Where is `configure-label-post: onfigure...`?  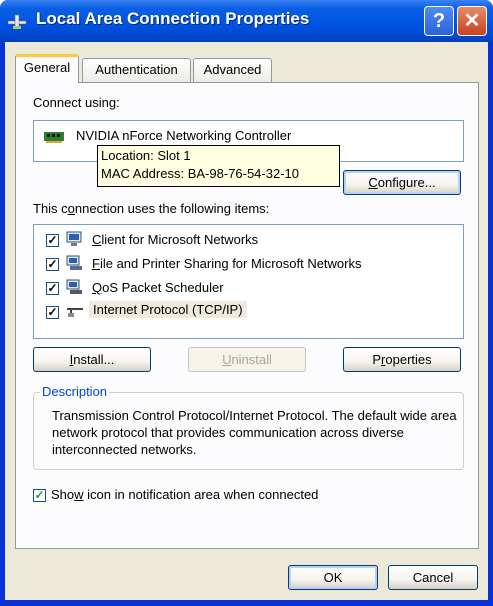
configure-label-post: onfigure... is located at coordinates (406, 182).